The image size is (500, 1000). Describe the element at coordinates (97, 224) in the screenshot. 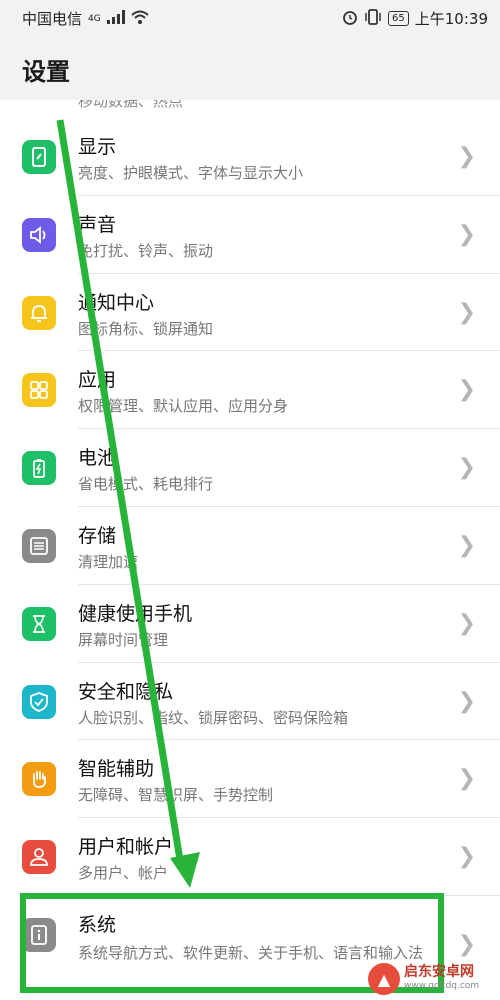

I see `settings-item-title: 声音` at that location.